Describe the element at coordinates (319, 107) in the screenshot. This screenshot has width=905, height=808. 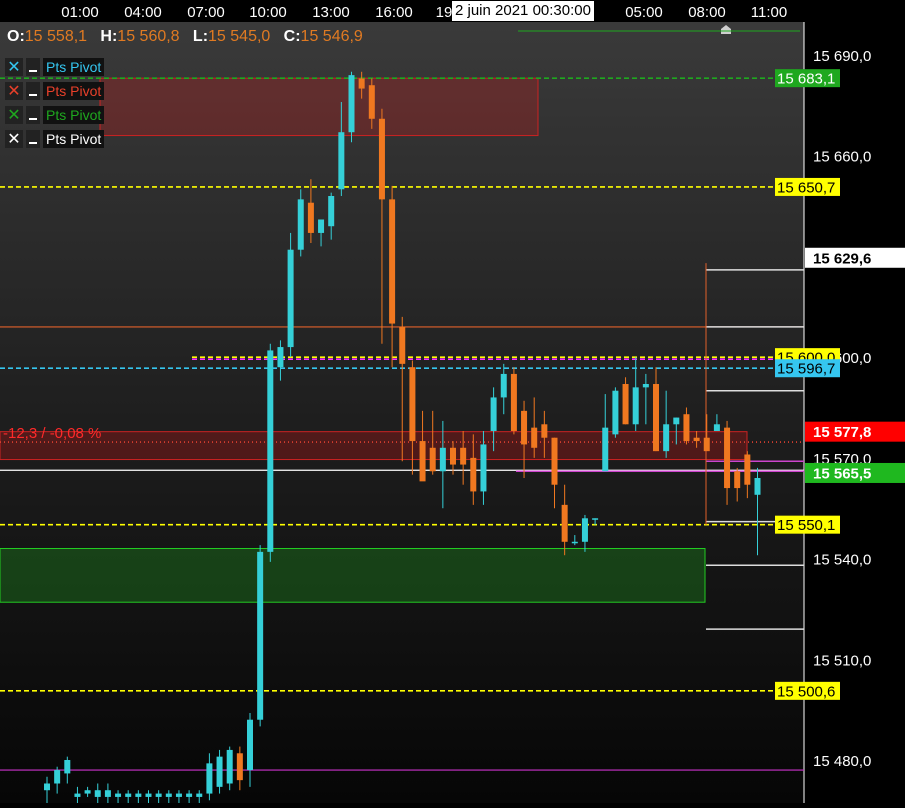
I see `resistance-zone` at that location.